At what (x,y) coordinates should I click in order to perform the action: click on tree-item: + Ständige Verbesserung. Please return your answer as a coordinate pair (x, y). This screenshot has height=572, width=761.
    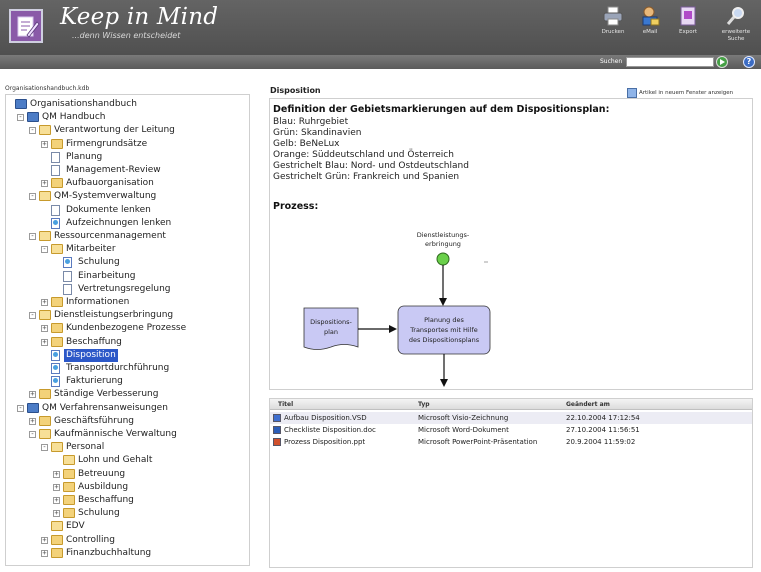
    Looking at the image, I should click on (127, 394).